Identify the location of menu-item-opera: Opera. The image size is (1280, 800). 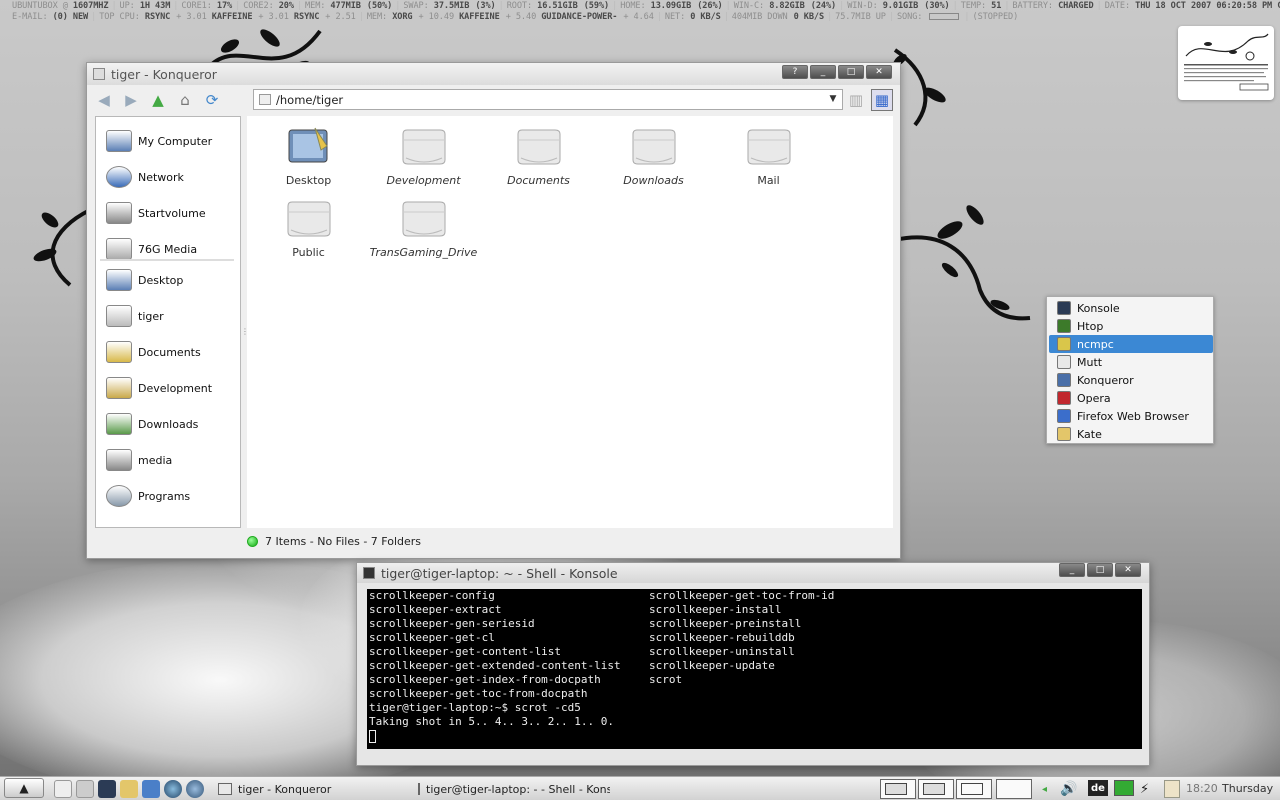
(1131, 398).